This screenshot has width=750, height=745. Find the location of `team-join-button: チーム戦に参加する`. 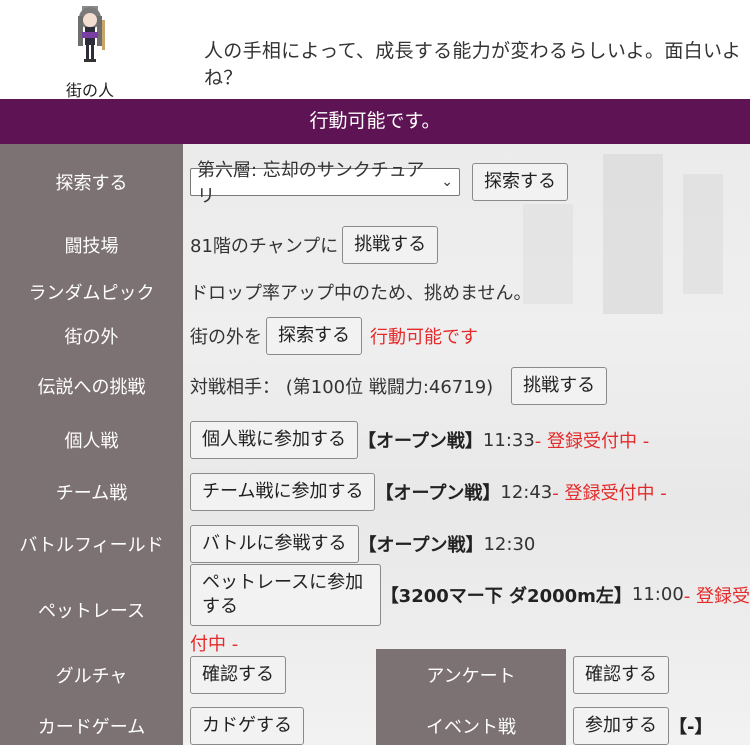

team-join-button: チーム戦に参加する is located at coordinates (283, 492).